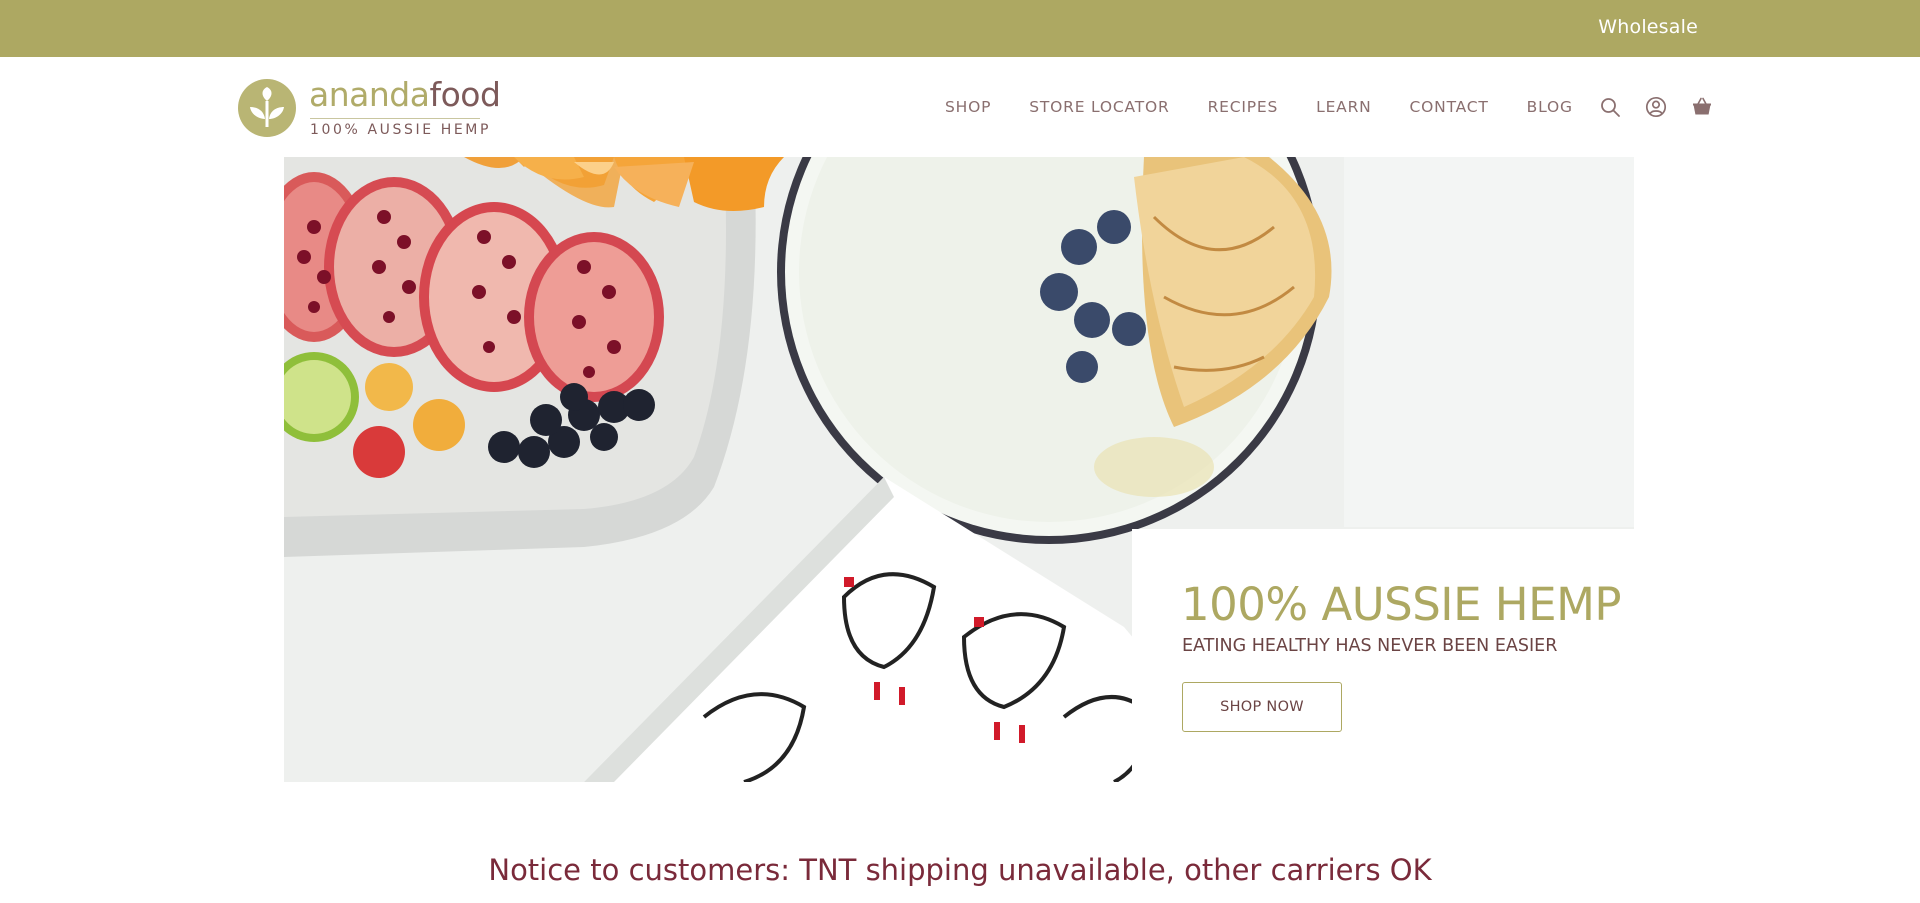  I want to click on hero-subtitle: EATING HEALTHY HAS NEVER BEEN EASIER, so click(1370, 646).